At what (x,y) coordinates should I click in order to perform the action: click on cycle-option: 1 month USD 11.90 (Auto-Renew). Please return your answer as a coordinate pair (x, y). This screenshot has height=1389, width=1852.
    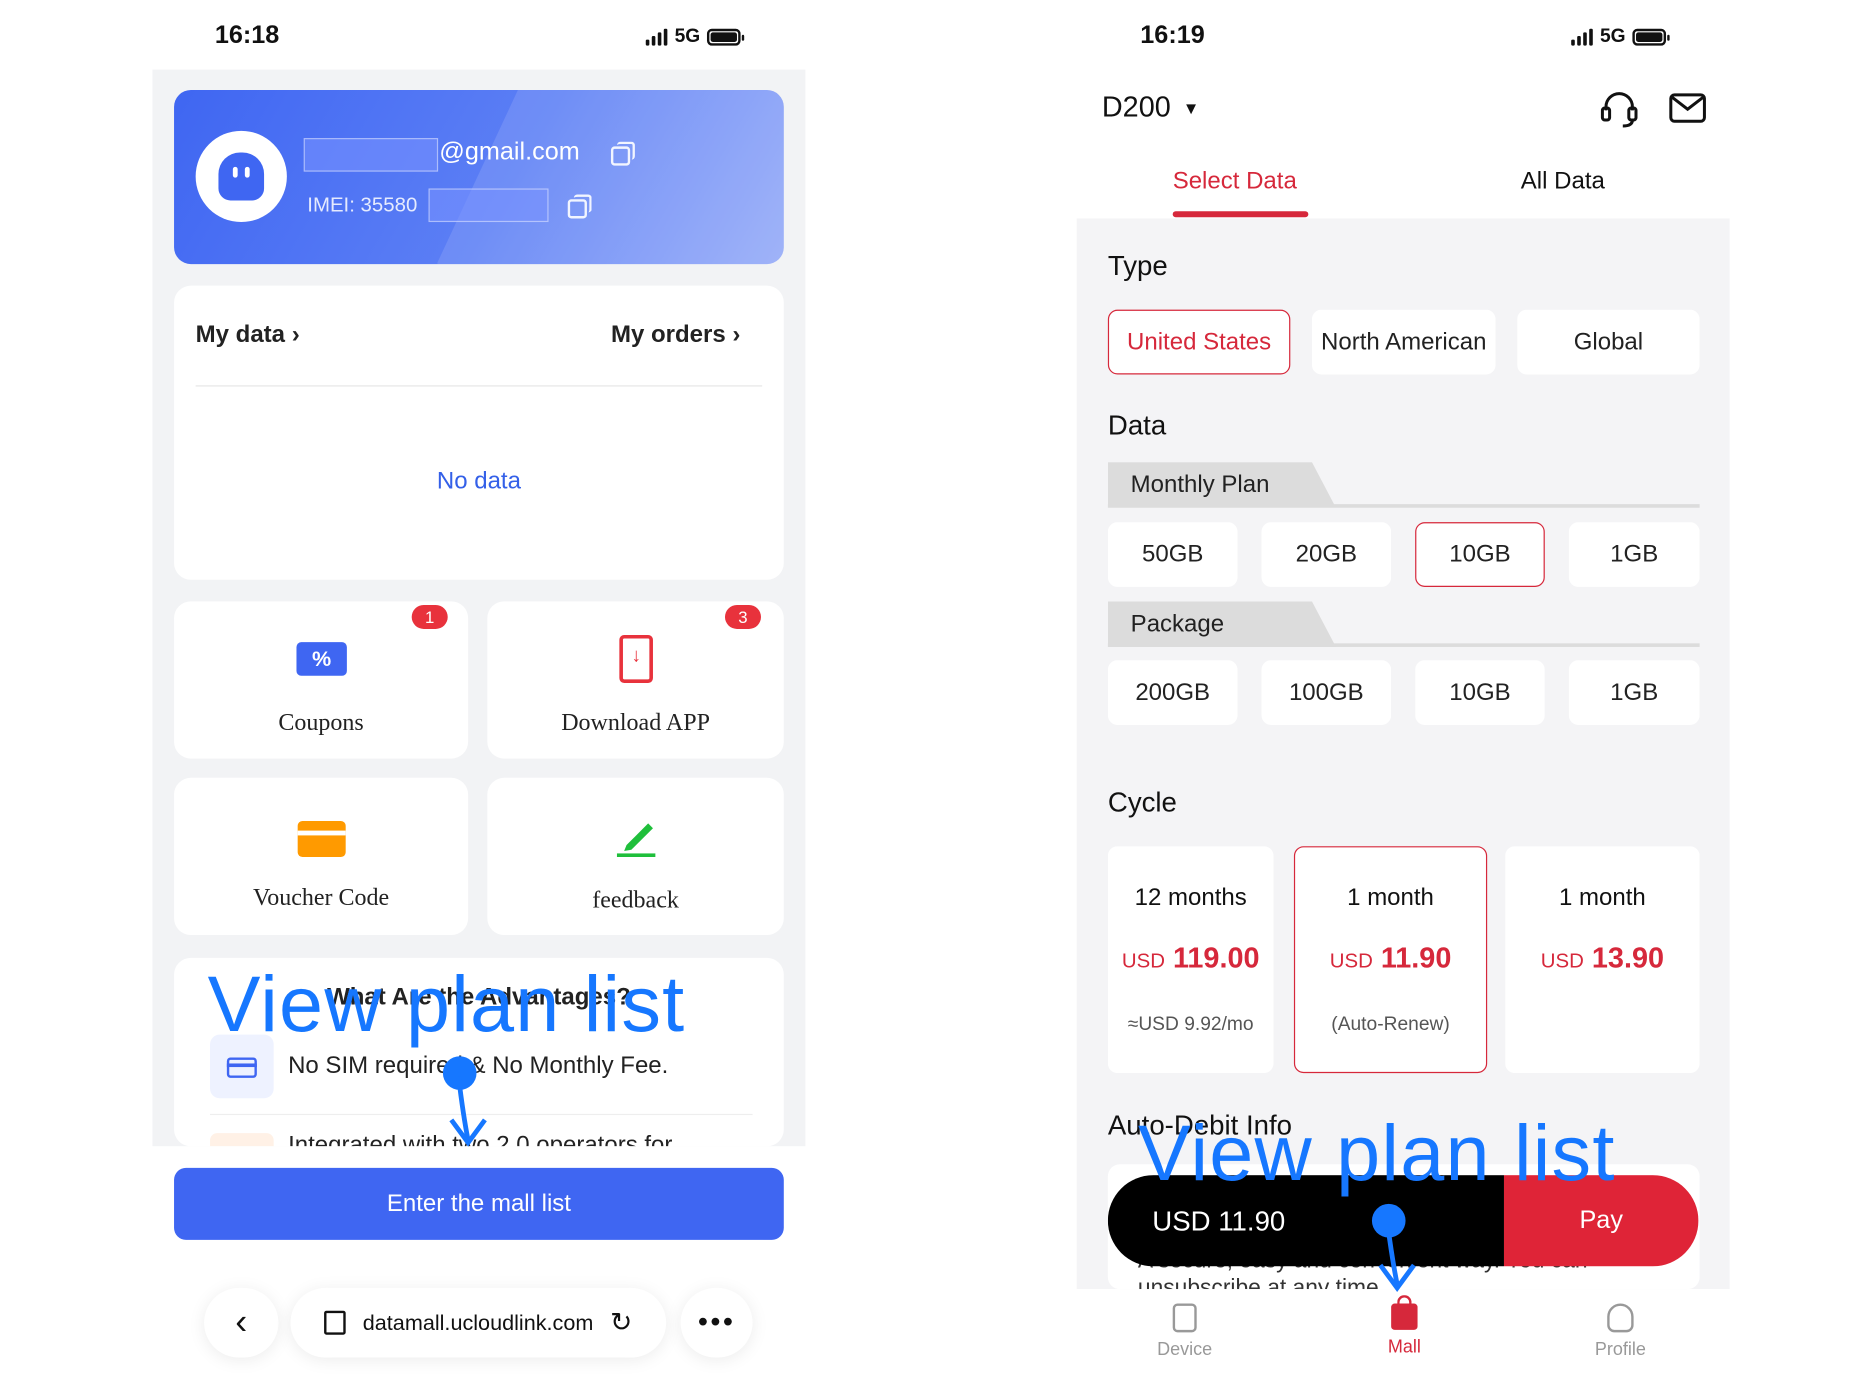
    Looking at the image, I should click on (1390, 960).